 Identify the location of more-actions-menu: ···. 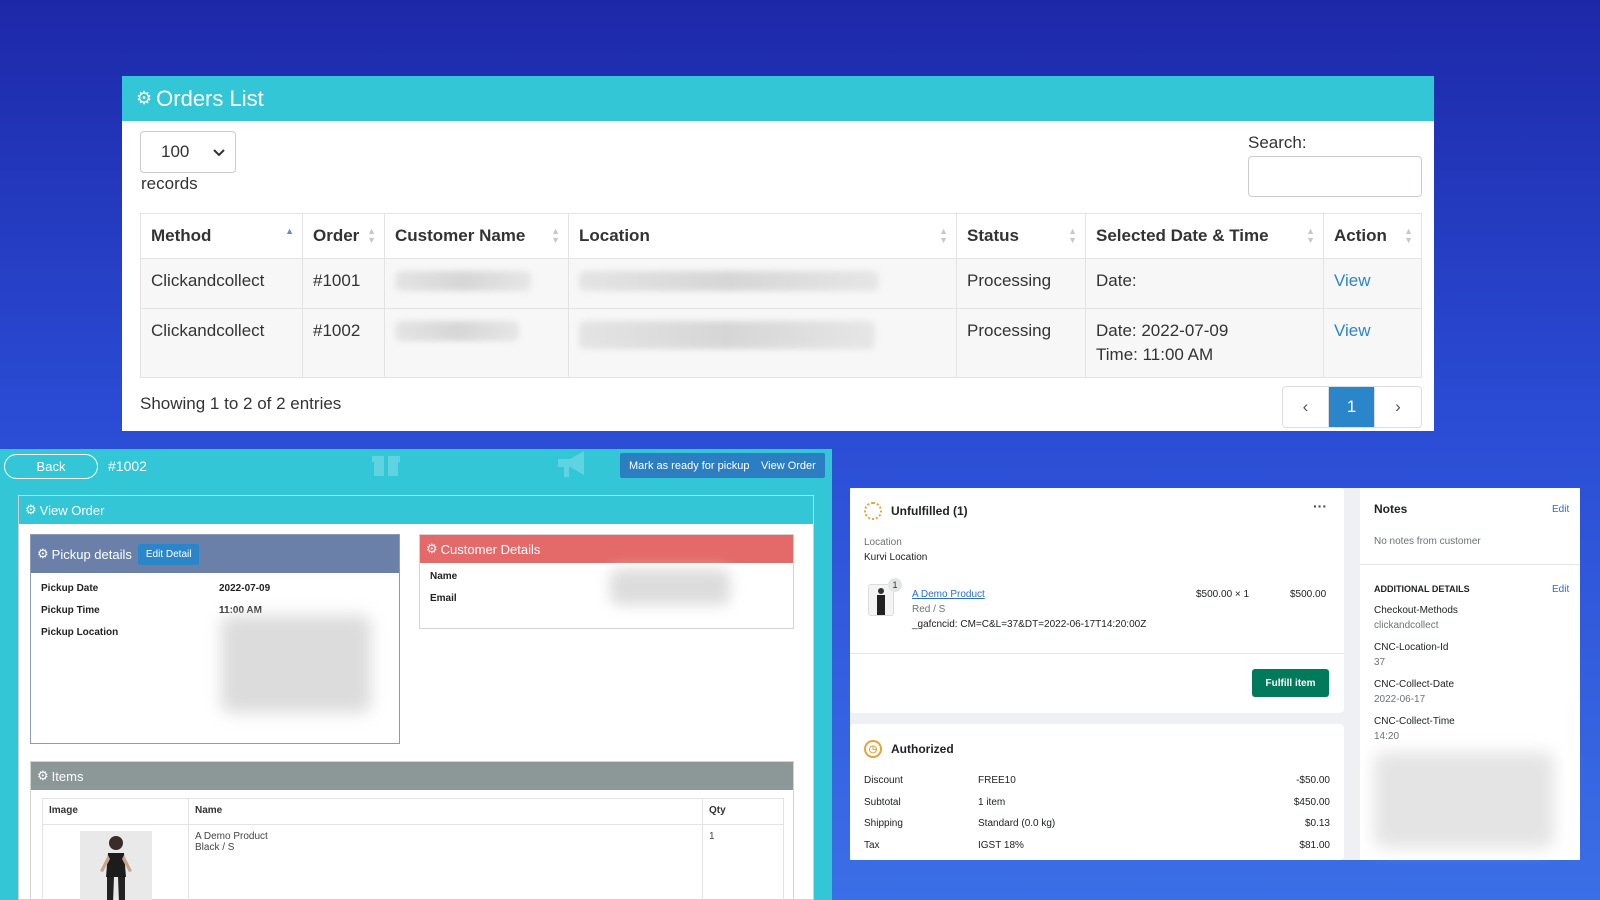
(1320, 506).